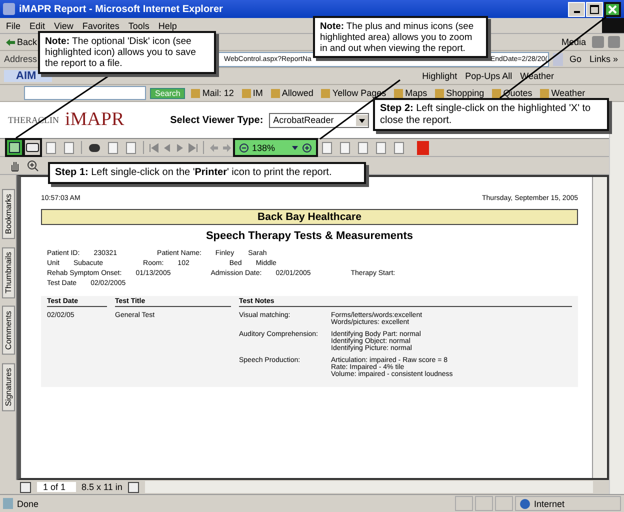 This screenshot has height=512, width=624. What do you see at coordinates (244, 147) in the screenshot?
I see `zoom-out-icon` at bounding box center [244, 147].